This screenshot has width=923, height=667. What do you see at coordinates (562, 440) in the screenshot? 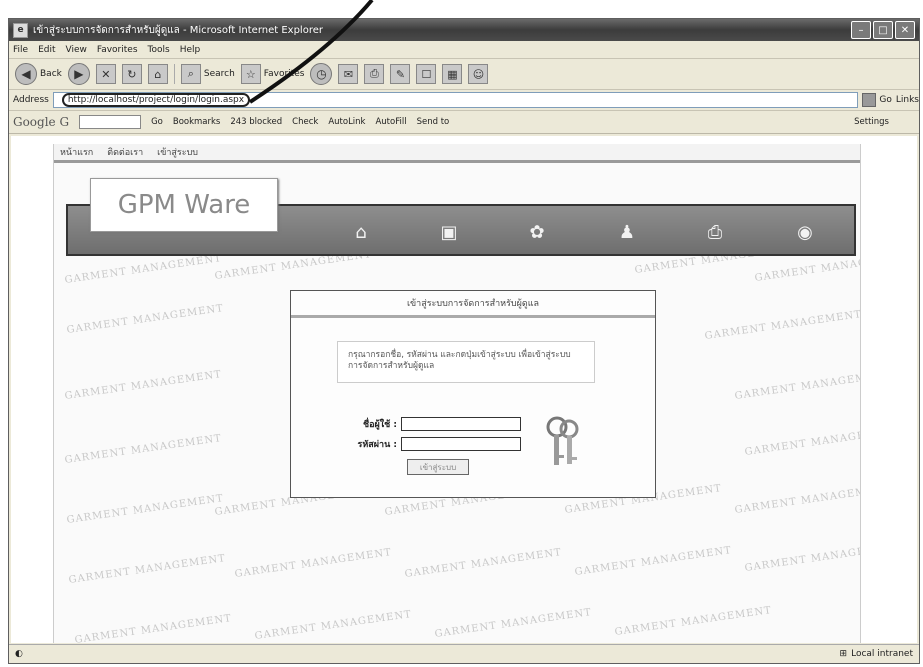
I see `keys-icon` at bounding box center [562, 440].